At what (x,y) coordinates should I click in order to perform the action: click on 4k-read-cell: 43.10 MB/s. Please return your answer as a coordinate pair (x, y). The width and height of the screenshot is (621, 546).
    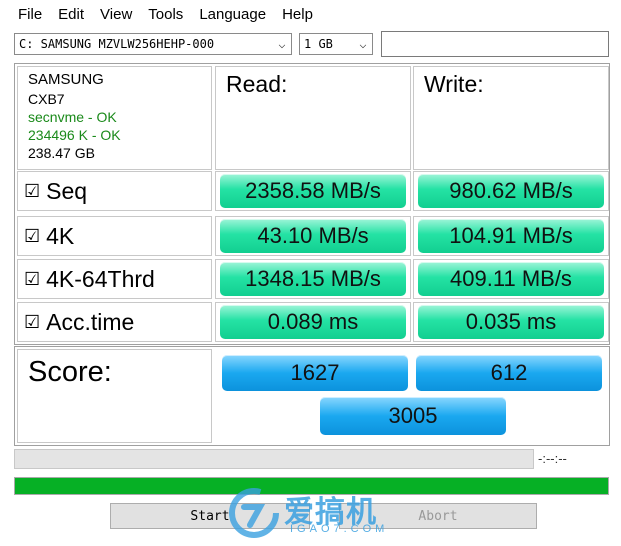
    Looking at the image, I should click on (313, 236).